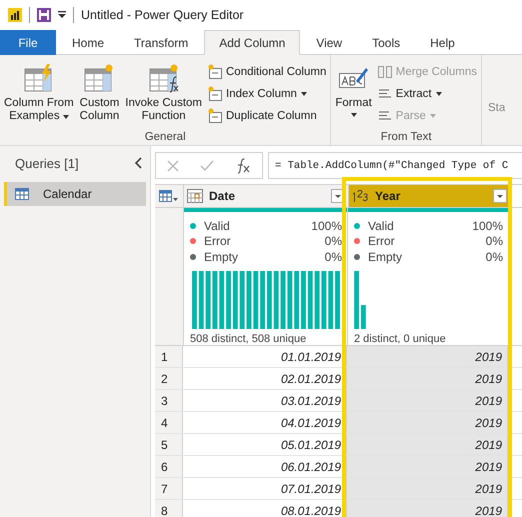  What do you see at coordinates (395, 165) in the screenshot?
I see `formula-field: = Table.AddColumn(#"Changed Type of C` at bounding box center [395, 165].